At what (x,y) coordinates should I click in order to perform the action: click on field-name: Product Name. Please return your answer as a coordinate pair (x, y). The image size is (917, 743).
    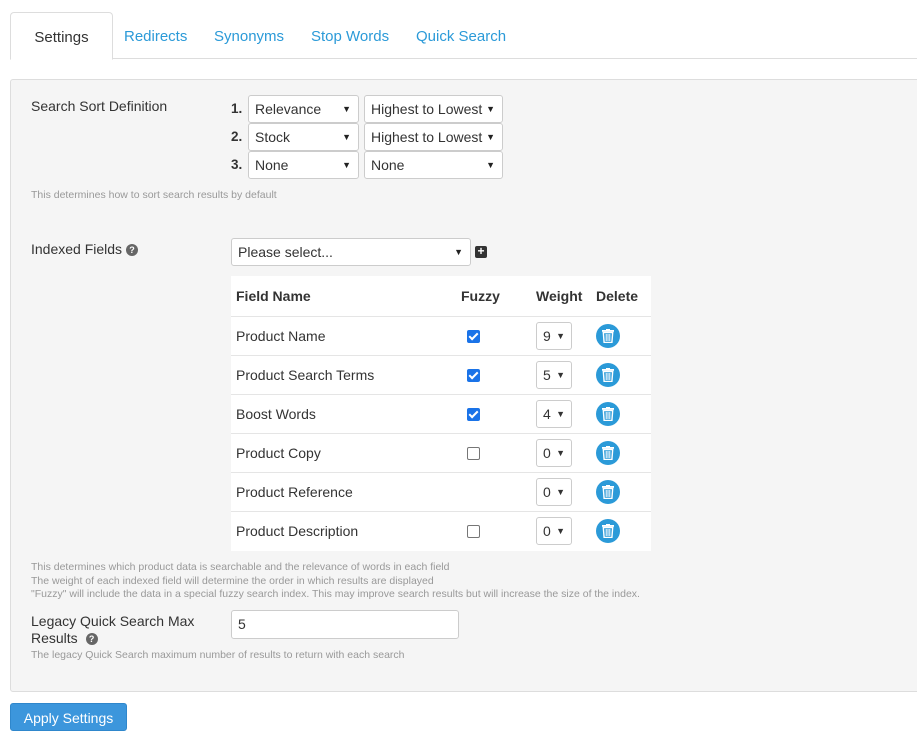
    Looking at the image, I should click on (281, 336).